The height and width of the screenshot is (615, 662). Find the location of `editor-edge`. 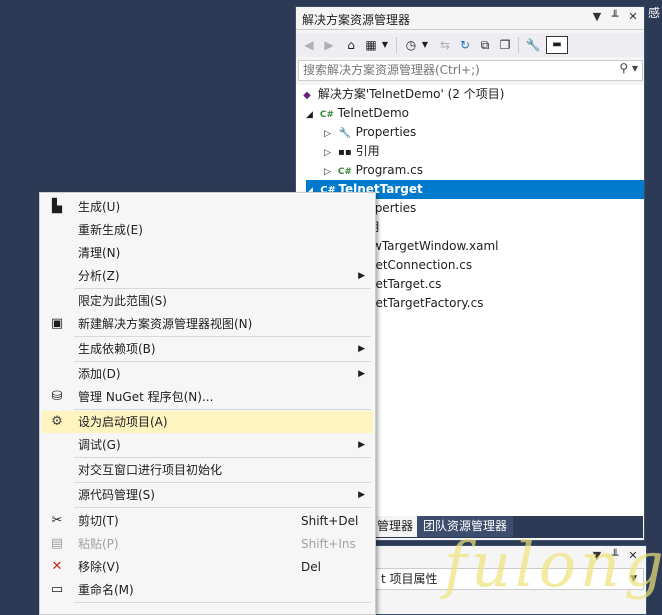

editor-edge is located at coordinates (653, 306).